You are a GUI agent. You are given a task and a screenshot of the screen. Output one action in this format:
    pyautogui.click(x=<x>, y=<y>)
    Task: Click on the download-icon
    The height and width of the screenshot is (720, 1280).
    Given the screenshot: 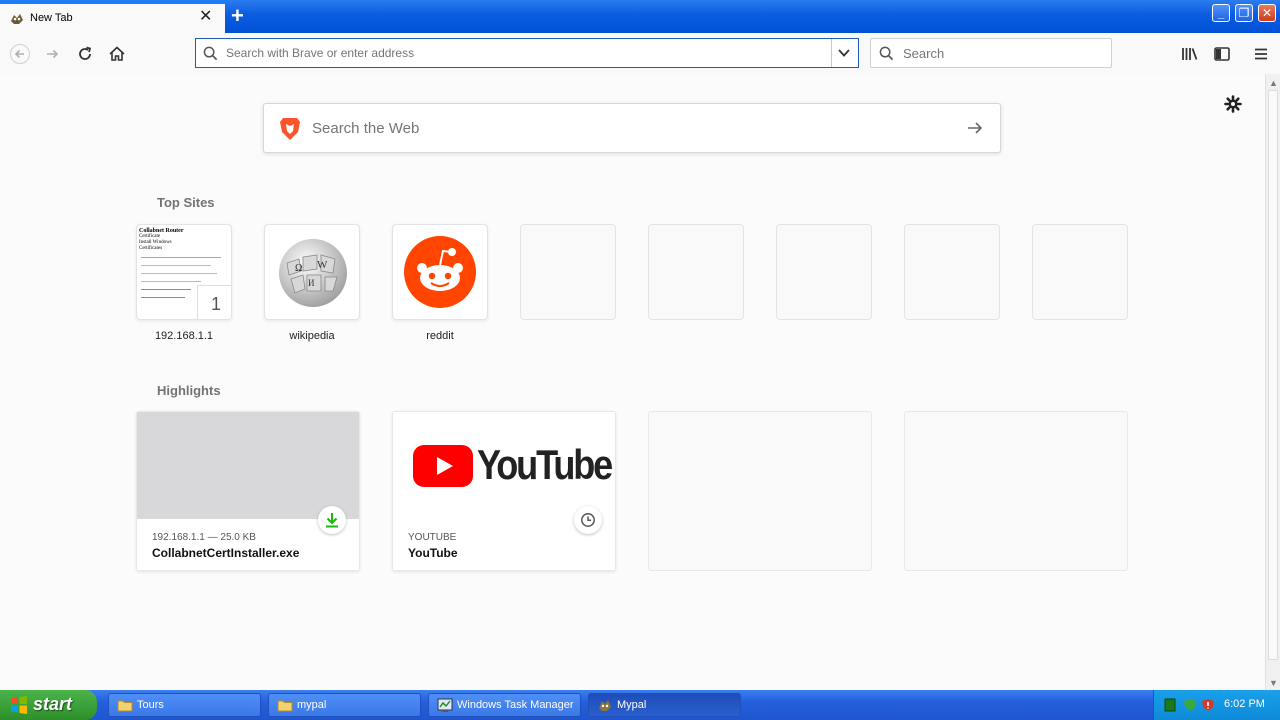 What is the action you would take?
    pyautogui.click(x=332, y=520)
    